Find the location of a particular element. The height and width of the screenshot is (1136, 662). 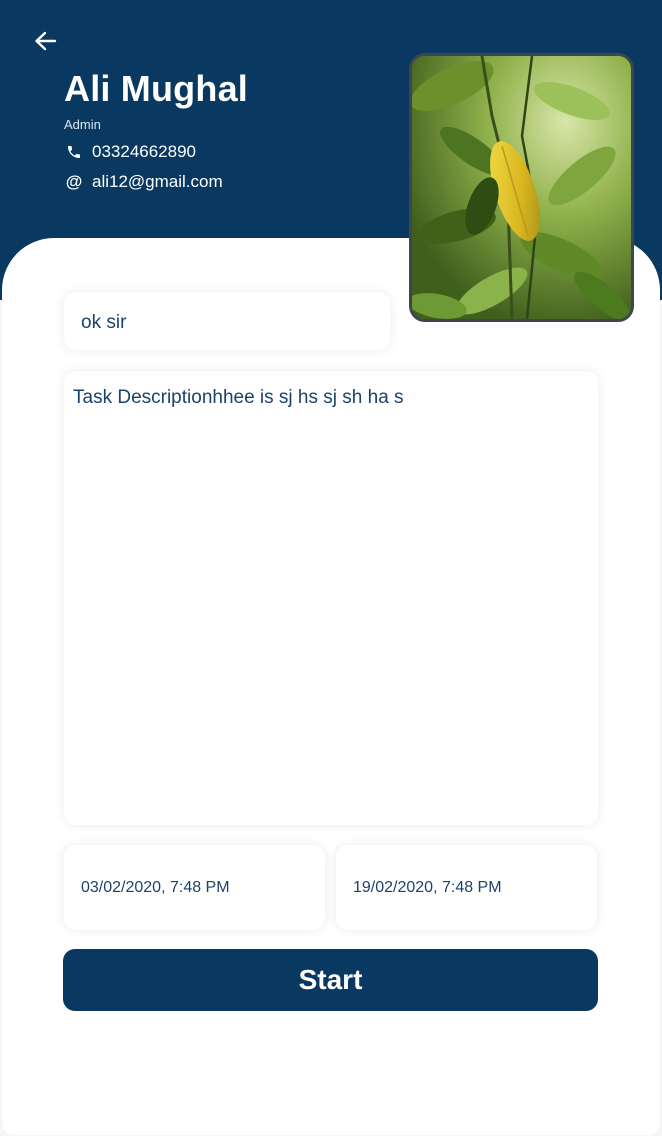

start-date-value: 03/02/2020, 7:48 PM is located at coordinates (155, 887).